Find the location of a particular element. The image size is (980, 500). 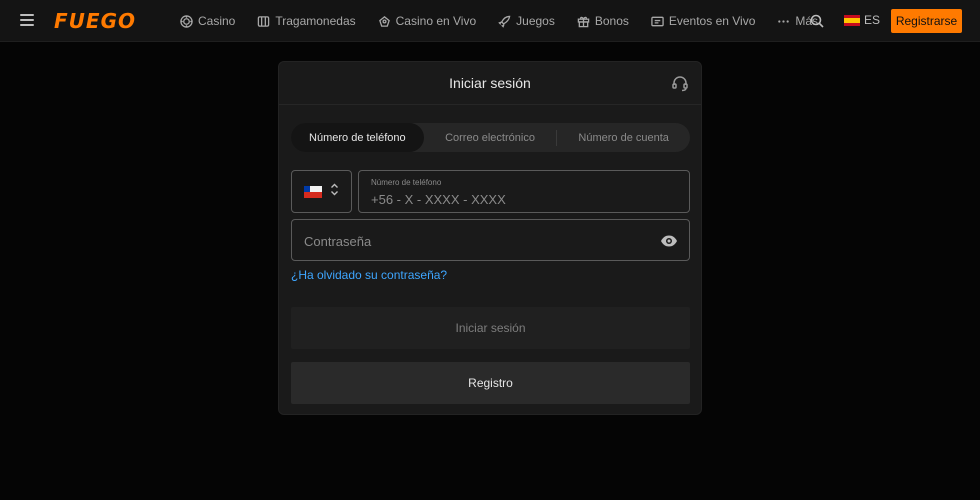

nav-label: Eventos en Vivo is located at coordinates (712, 21).